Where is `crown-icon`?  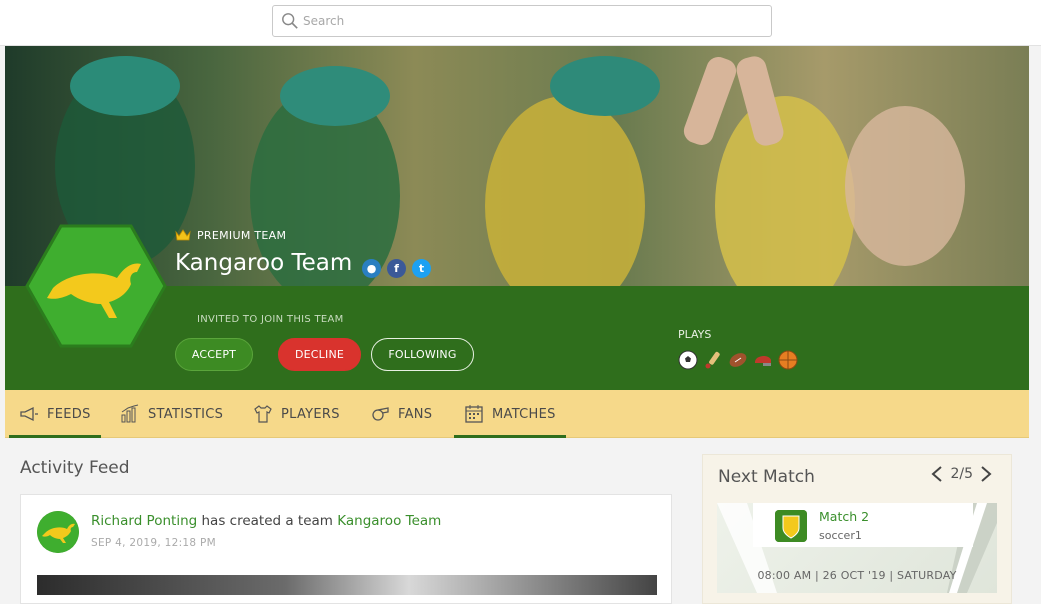 crown-icon is located at coordinates (183, 235).